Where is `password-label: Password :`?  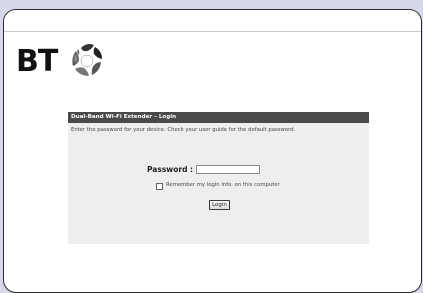 password-label: Password : is located at coordinates (170, 169).